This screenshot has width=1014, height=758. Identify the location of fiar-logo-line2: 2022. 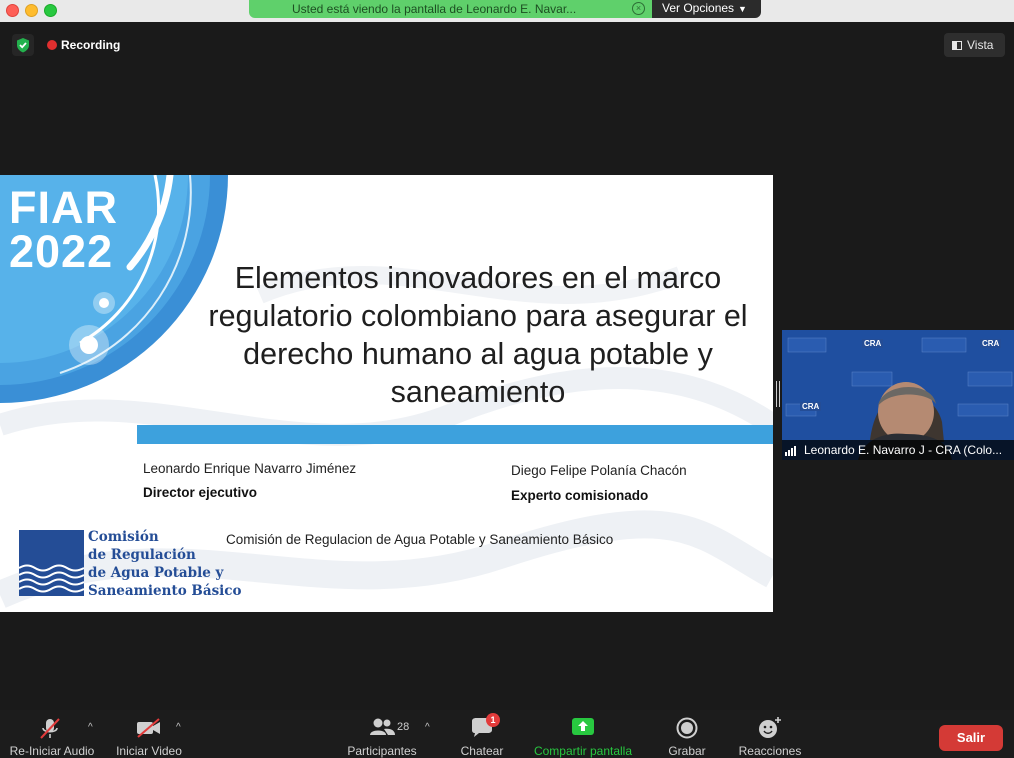
(61, 251).